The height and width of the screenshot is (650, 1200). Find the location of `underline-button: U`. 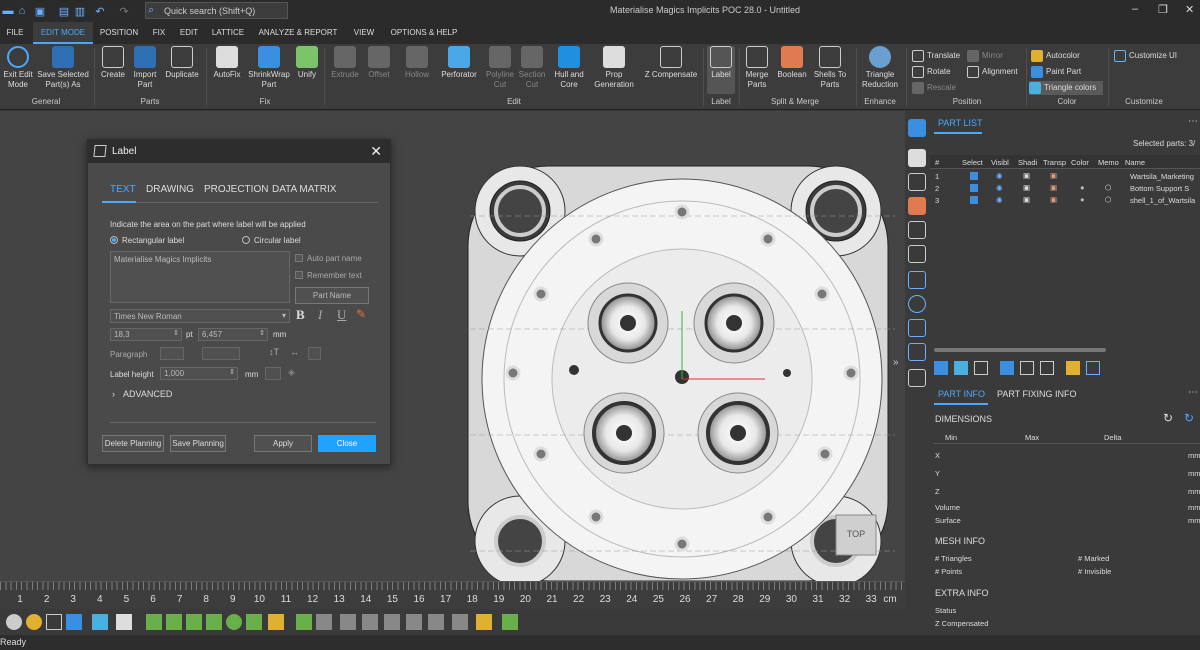

underline-button: U is located at coordinates (341, 315).